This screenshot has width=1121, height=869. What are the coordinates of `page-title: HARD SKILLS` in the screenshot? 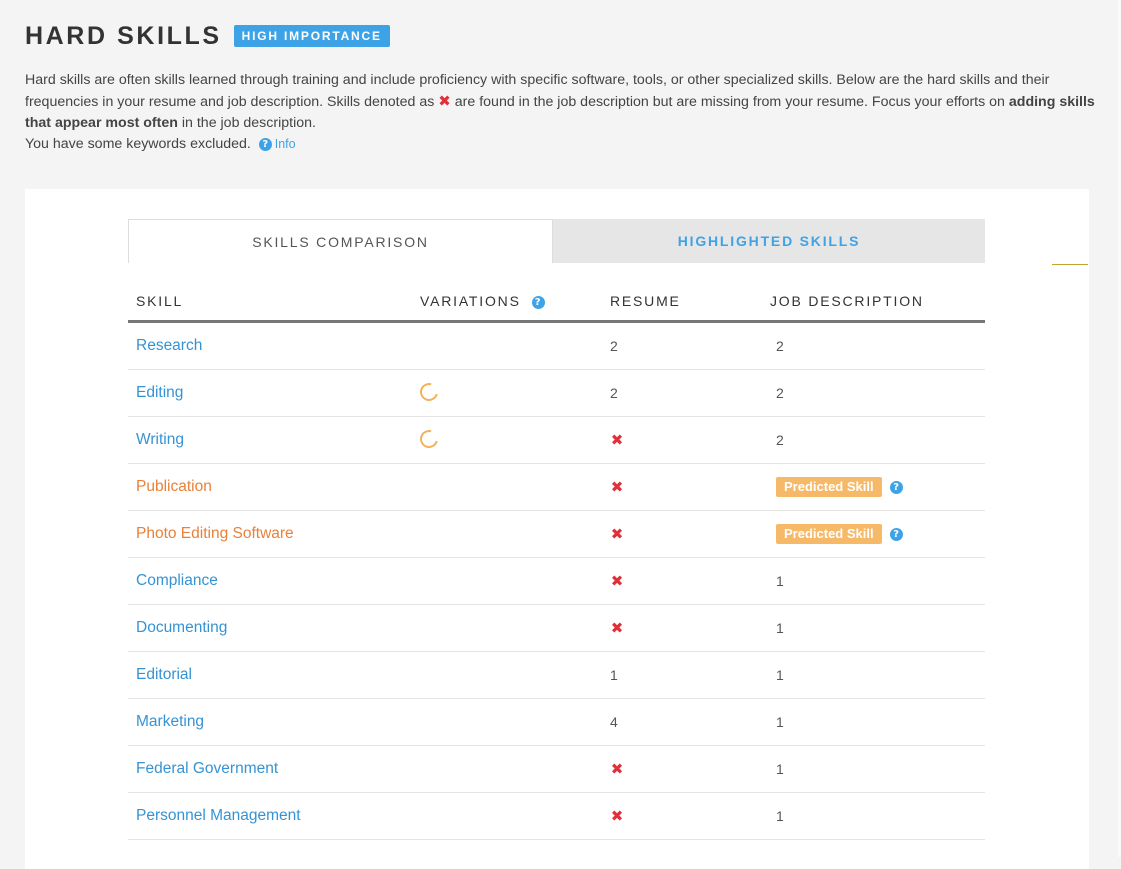 It's located at (123, 36).